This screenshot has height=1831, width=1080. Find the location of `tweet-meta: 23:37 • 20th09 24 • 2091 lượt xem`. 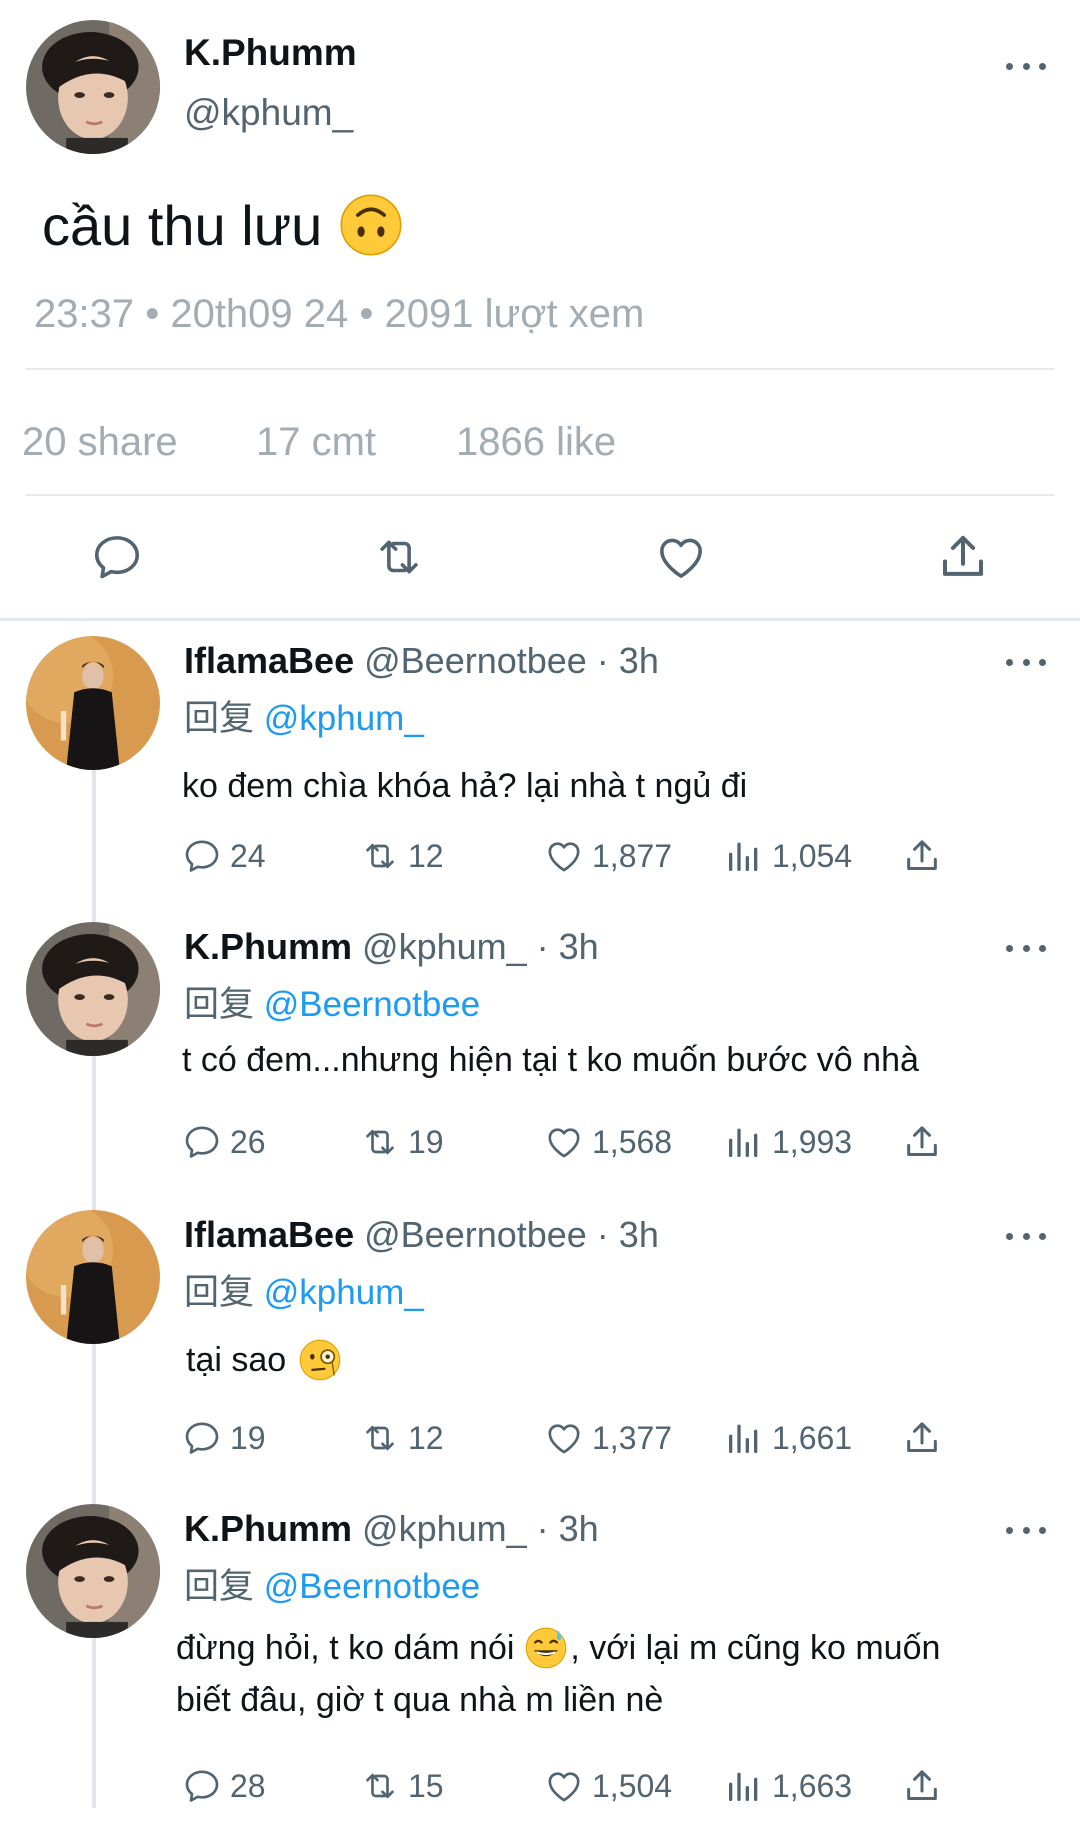

tweet-meta: 23:37 • 20th09 24 • 2091 lượt xem is located at coordinates (339, 314).